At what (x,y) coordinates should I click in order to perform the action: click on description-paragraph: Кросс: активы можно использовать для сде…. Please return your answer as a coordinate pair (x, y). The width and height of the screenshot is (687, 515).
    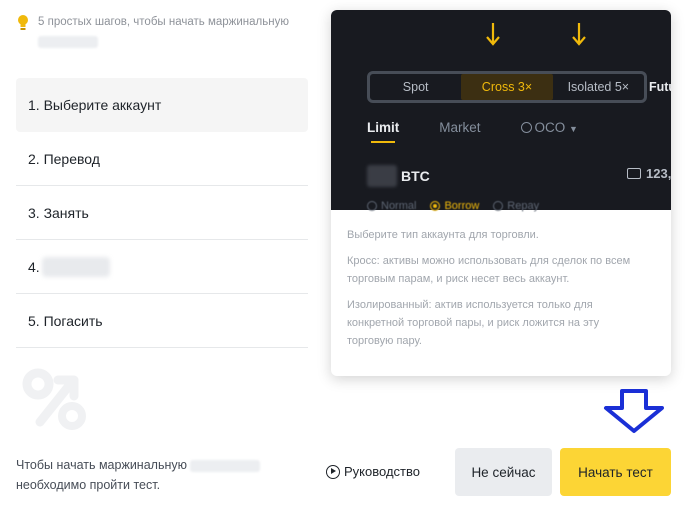
    Looking at the image, I should click on (489, 270).